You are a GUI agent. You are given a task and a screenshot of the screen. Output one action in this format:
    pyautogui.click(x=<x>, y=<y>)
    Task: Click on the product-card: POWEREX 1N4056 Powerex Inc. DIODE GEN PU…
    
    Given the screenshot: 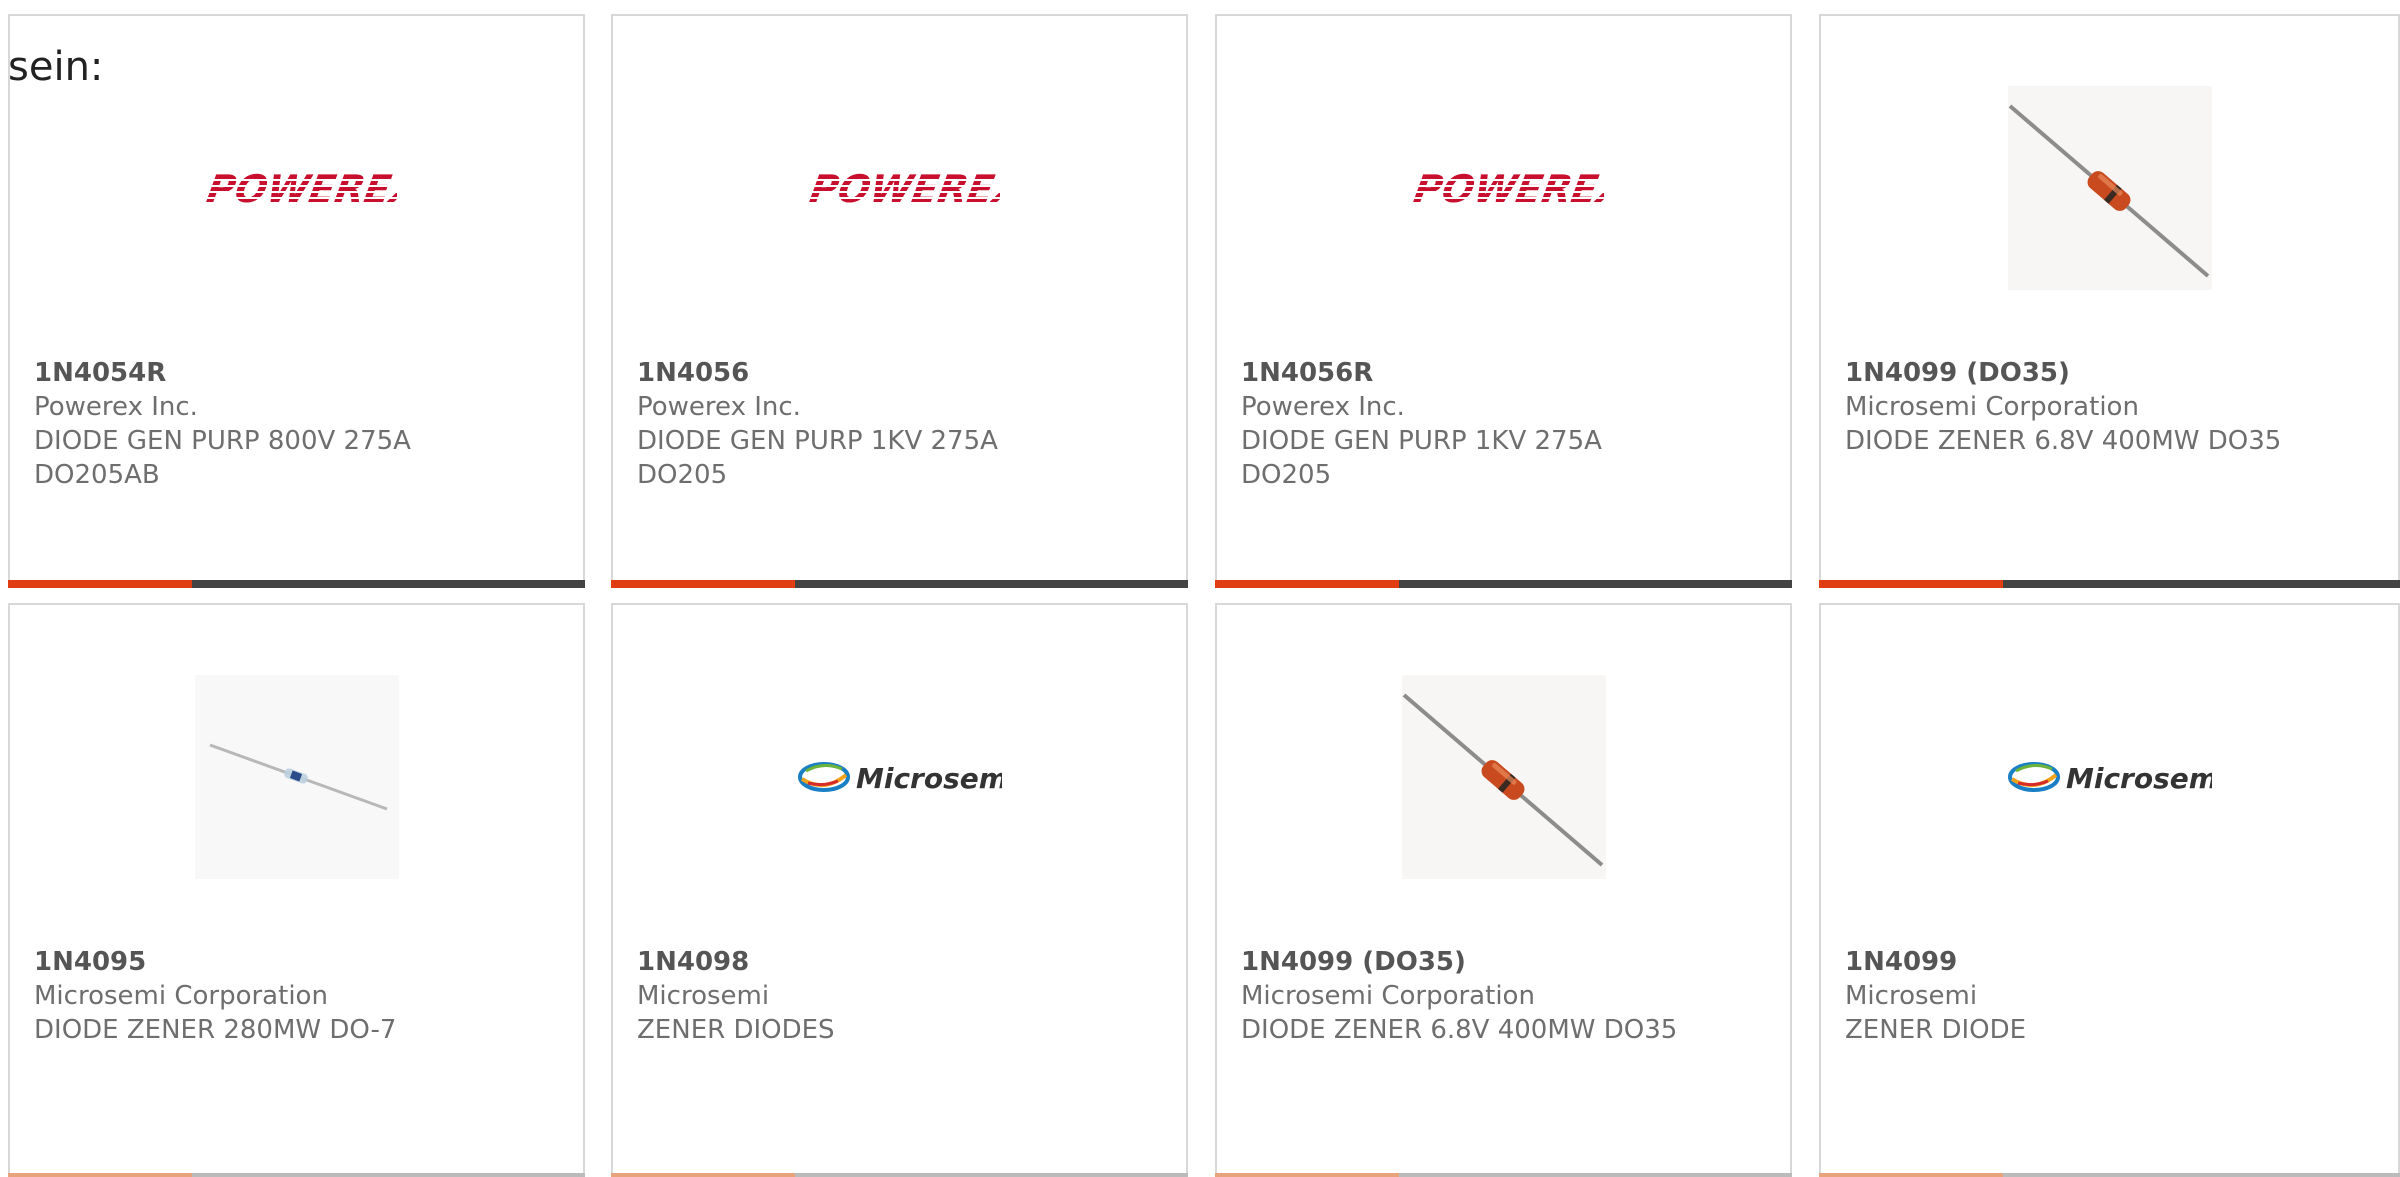 What is the action you would take?
    pyautogui.click(x=899, y=301)
    